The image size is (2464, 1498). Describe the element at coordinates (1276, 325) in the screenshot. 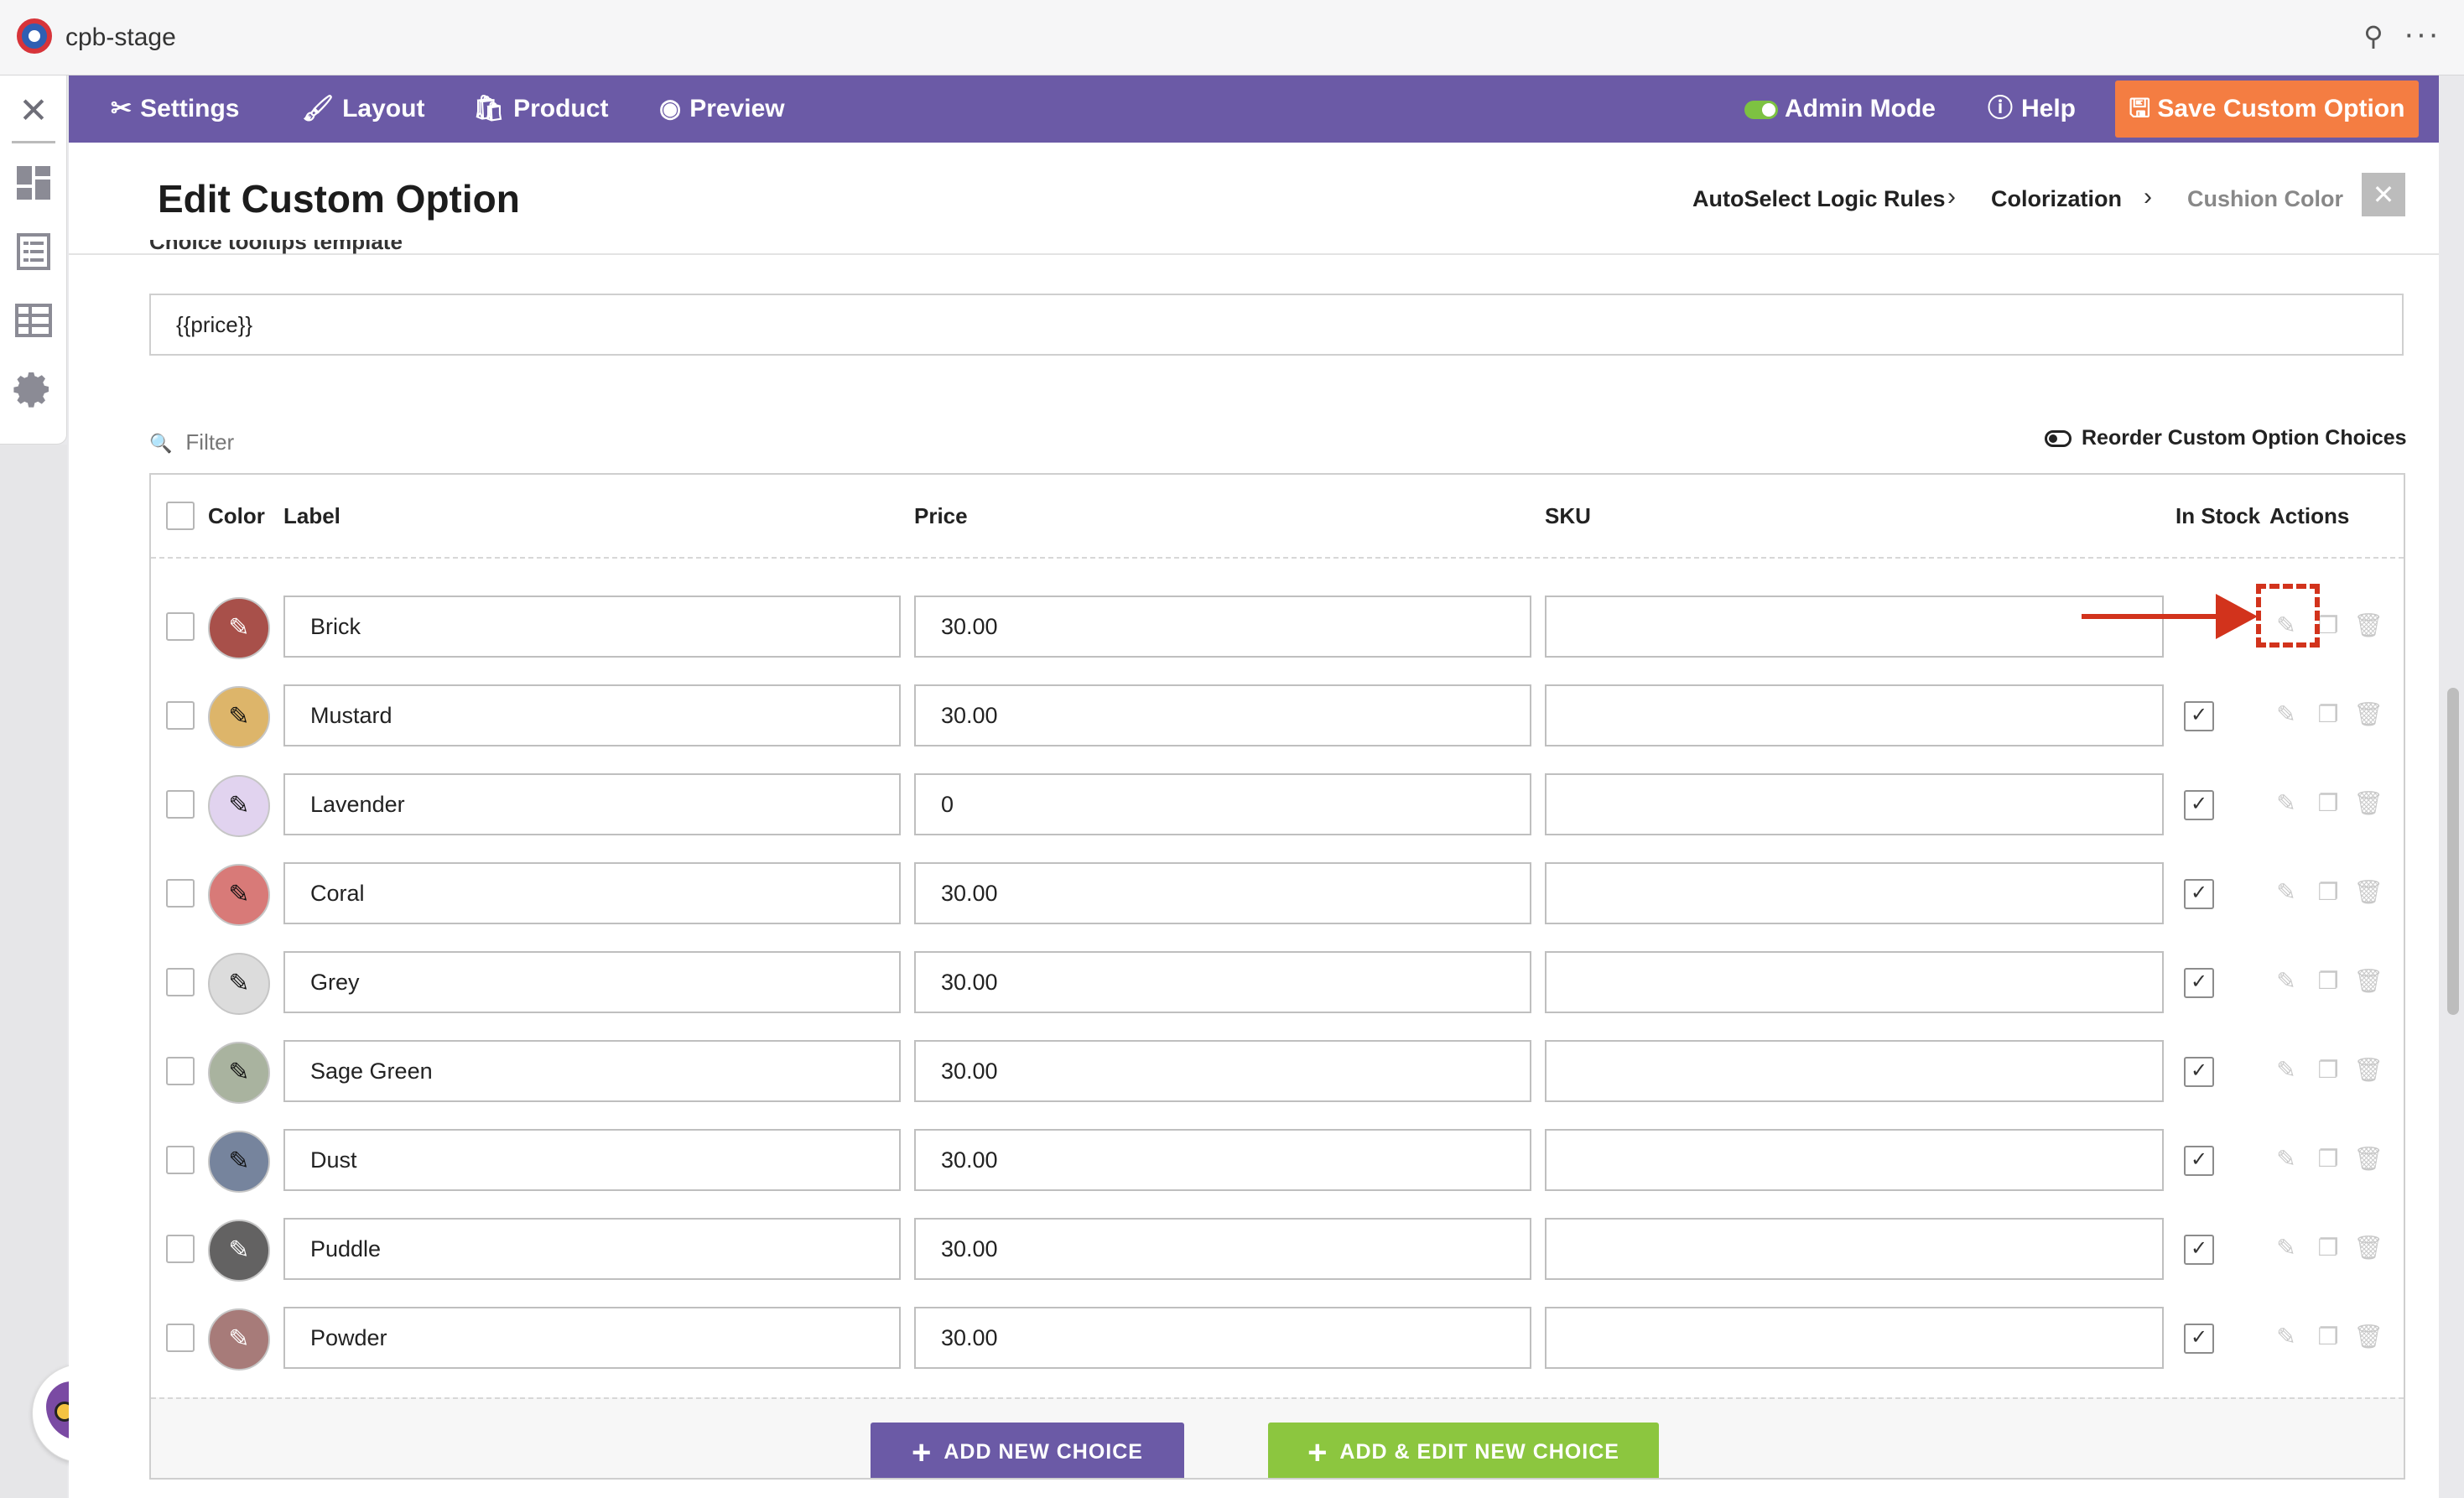

I see `tooltip-template-input: {{price}}` at that location.